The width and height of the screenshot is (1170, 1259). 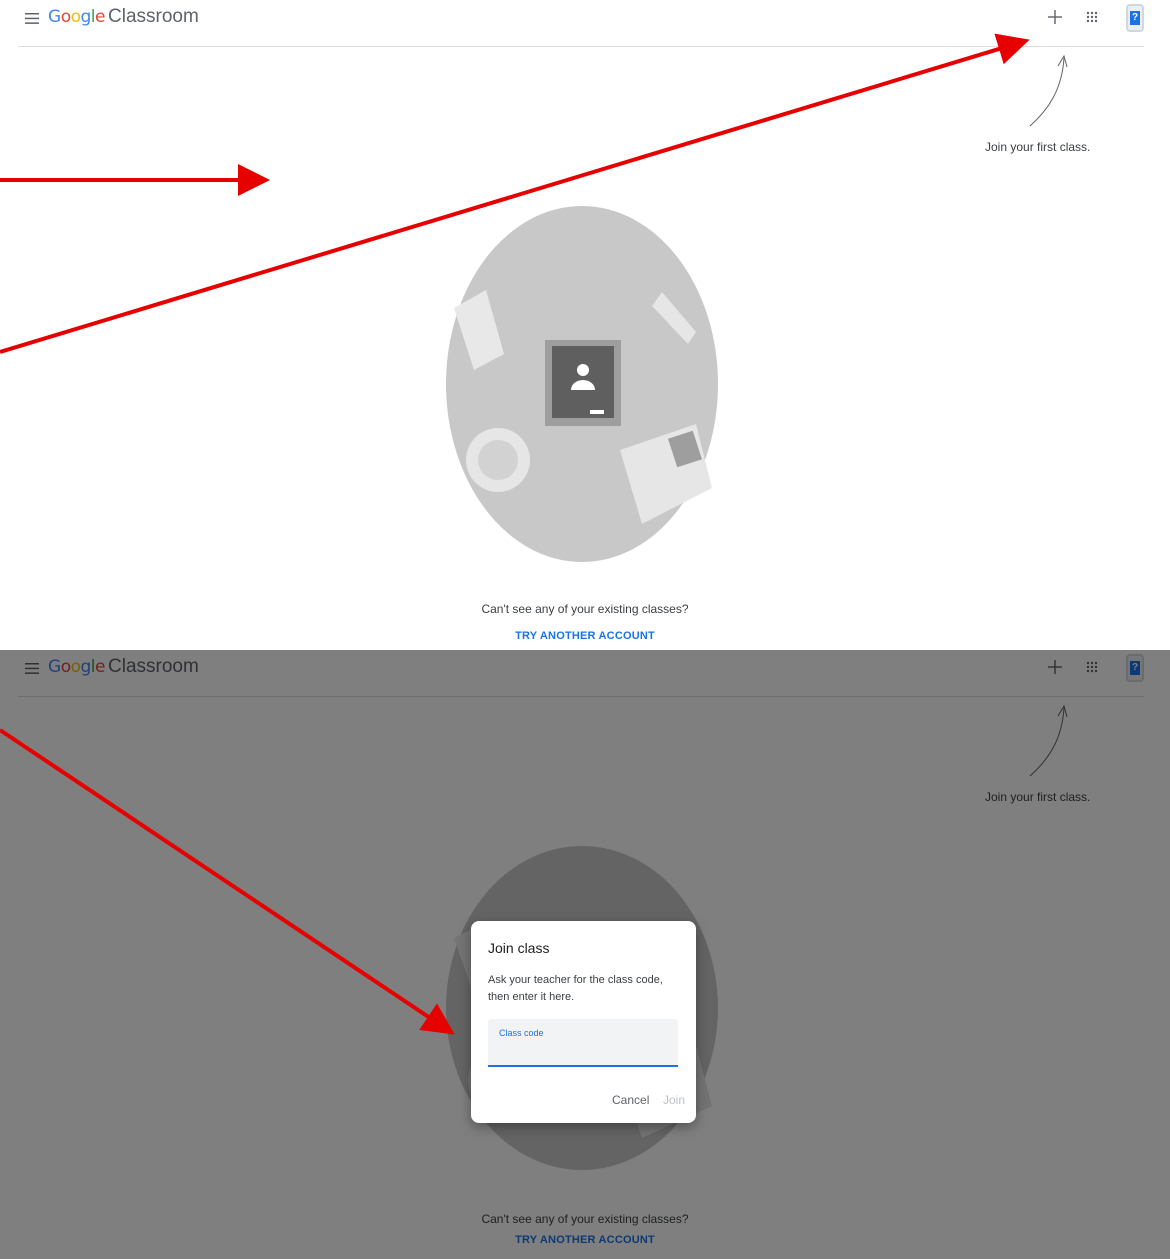 I want to click on avatar-glyph: ?, so click(x=1135, y=18).